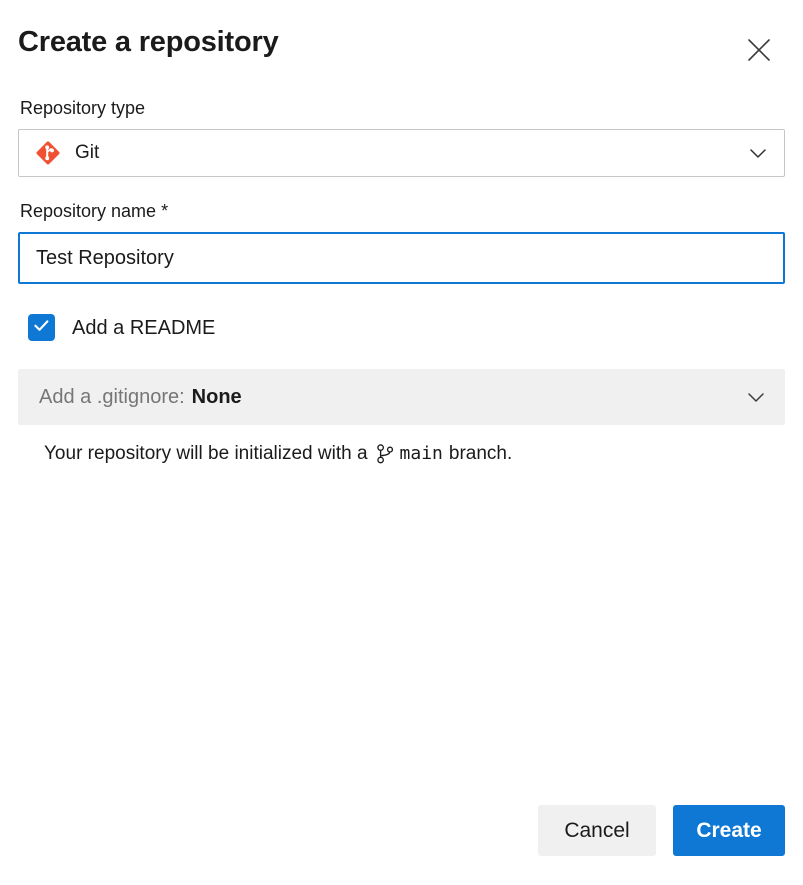  I want to click on repository-name-input, so click(403, 258).